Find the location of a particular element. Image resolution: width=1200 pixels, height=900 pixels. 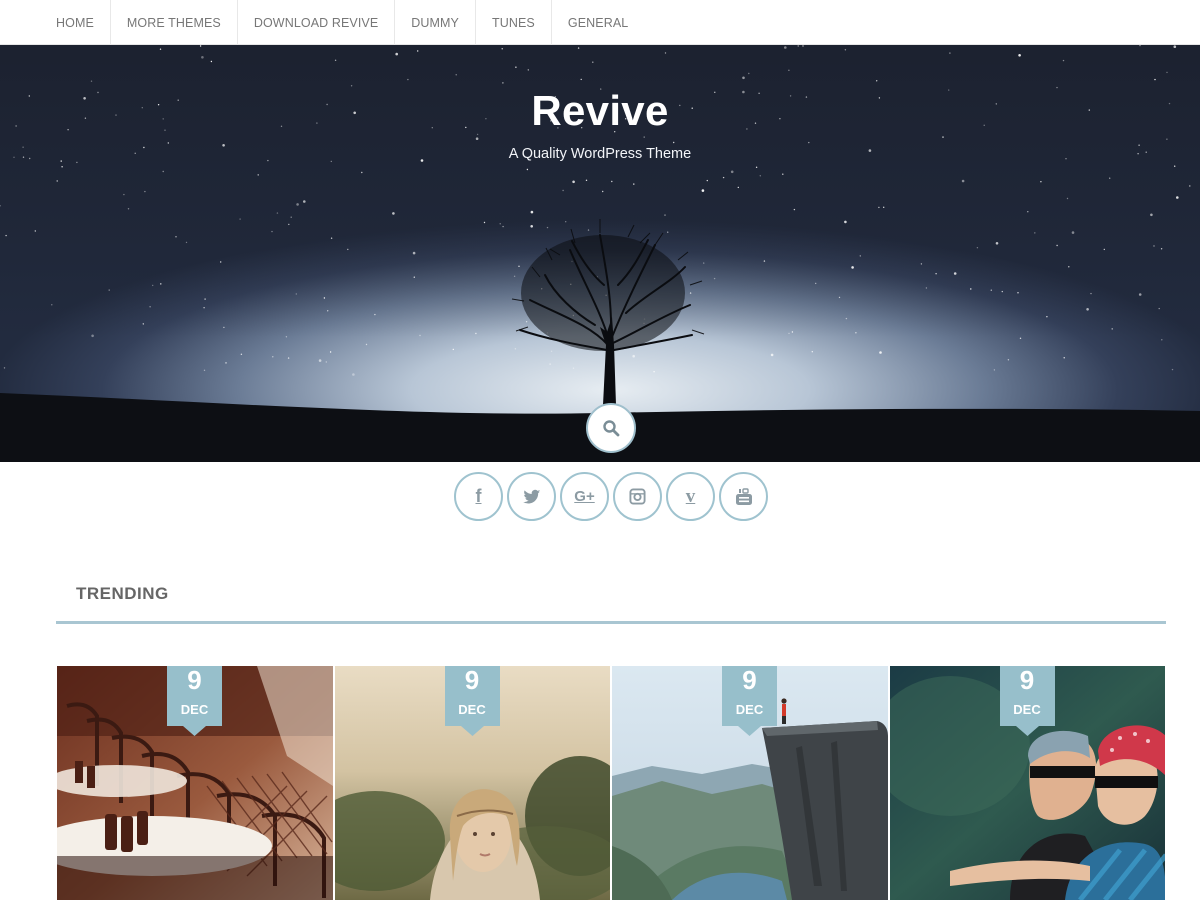

site-title: Revive is located at coordinates (600, 111).